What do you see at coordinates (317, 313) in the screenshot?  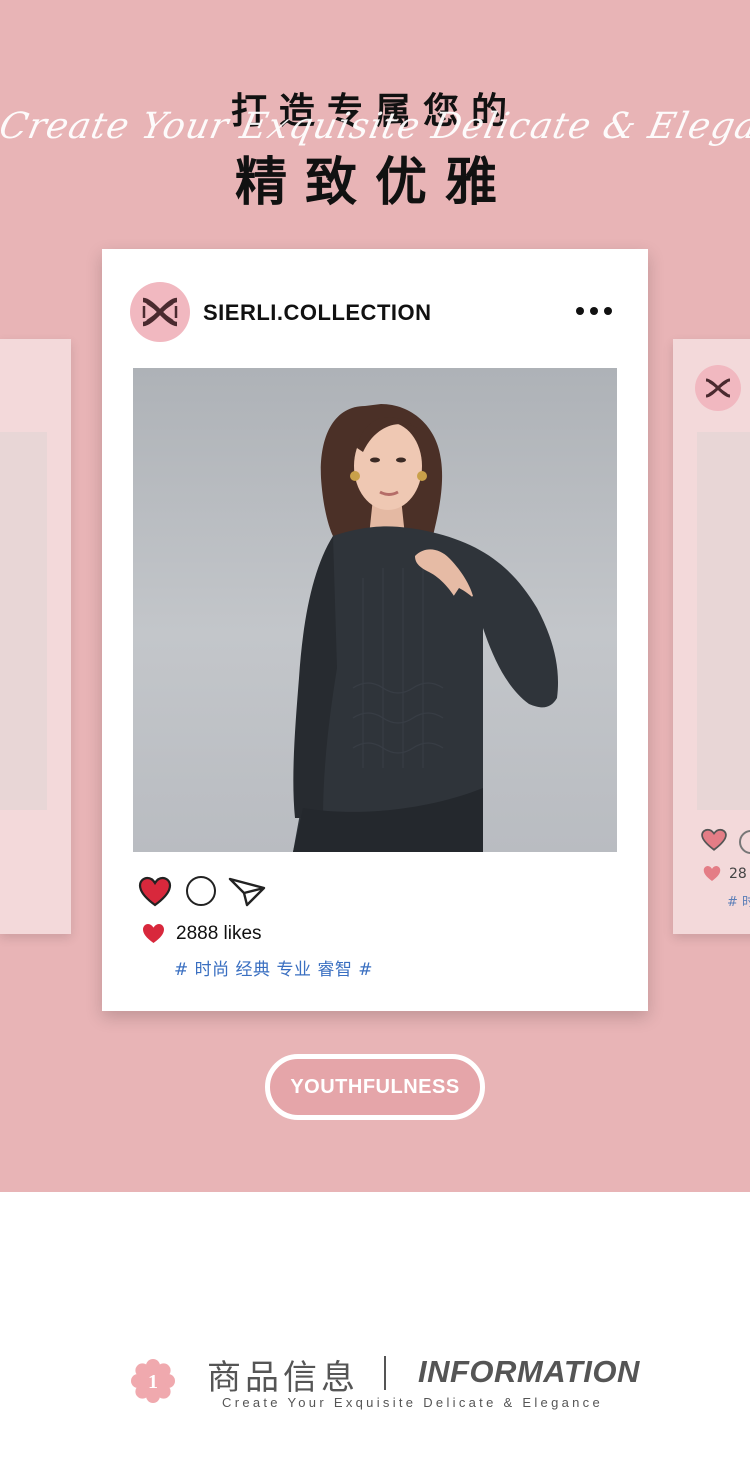 I see `brand-name: SIERLI.COLLECTION` at bounding box center [317, 313].